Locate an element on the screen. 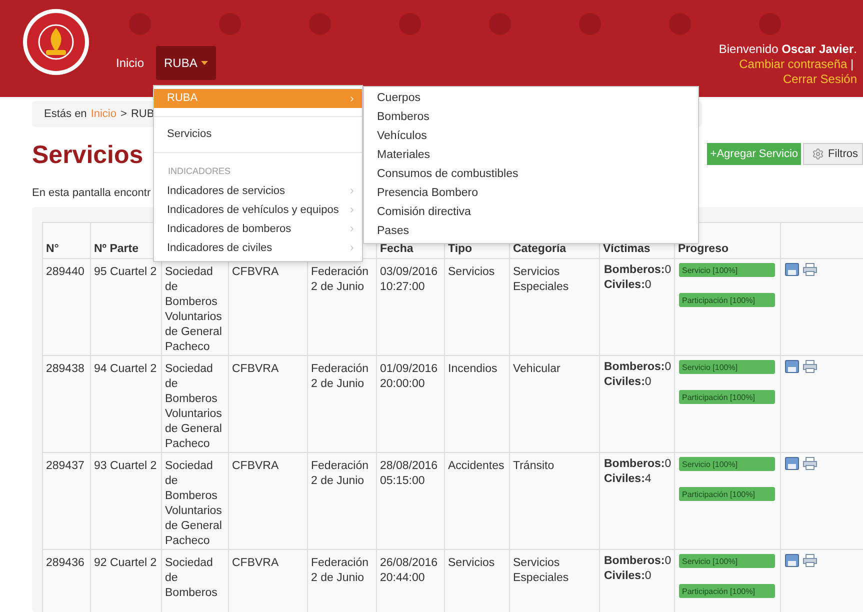 This screenshot has height=612, width=863. column-header: N° is located at coordinates (52, 249).